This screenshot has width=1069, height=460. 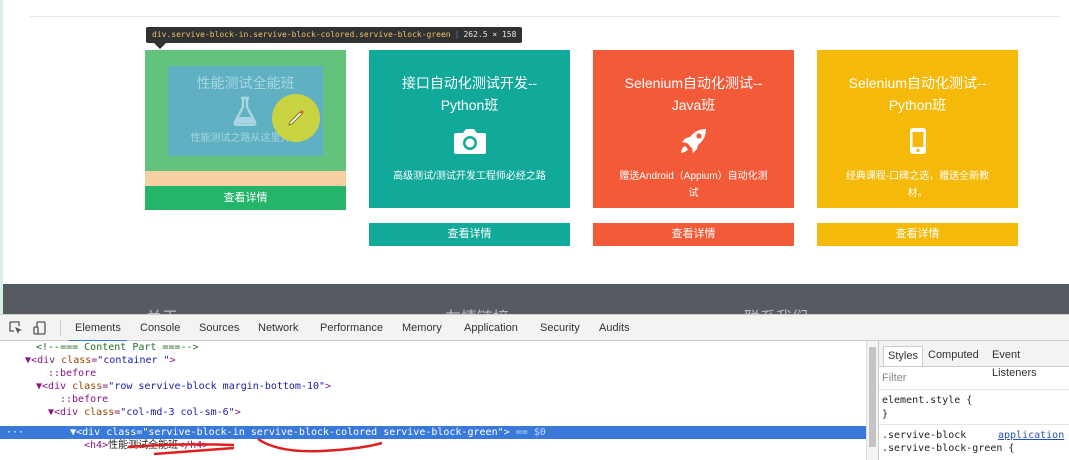 I want to click on tab-elements: Elements, so click(x=98, y=328).